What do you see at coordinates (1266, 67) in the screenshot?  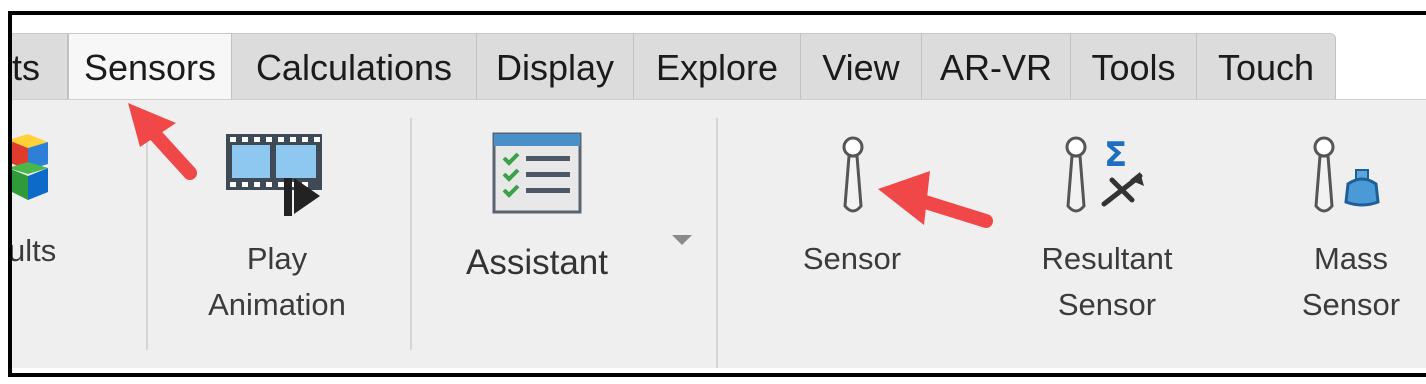 I see `tab-touch: Touch` at bounding box center [1266, 67].